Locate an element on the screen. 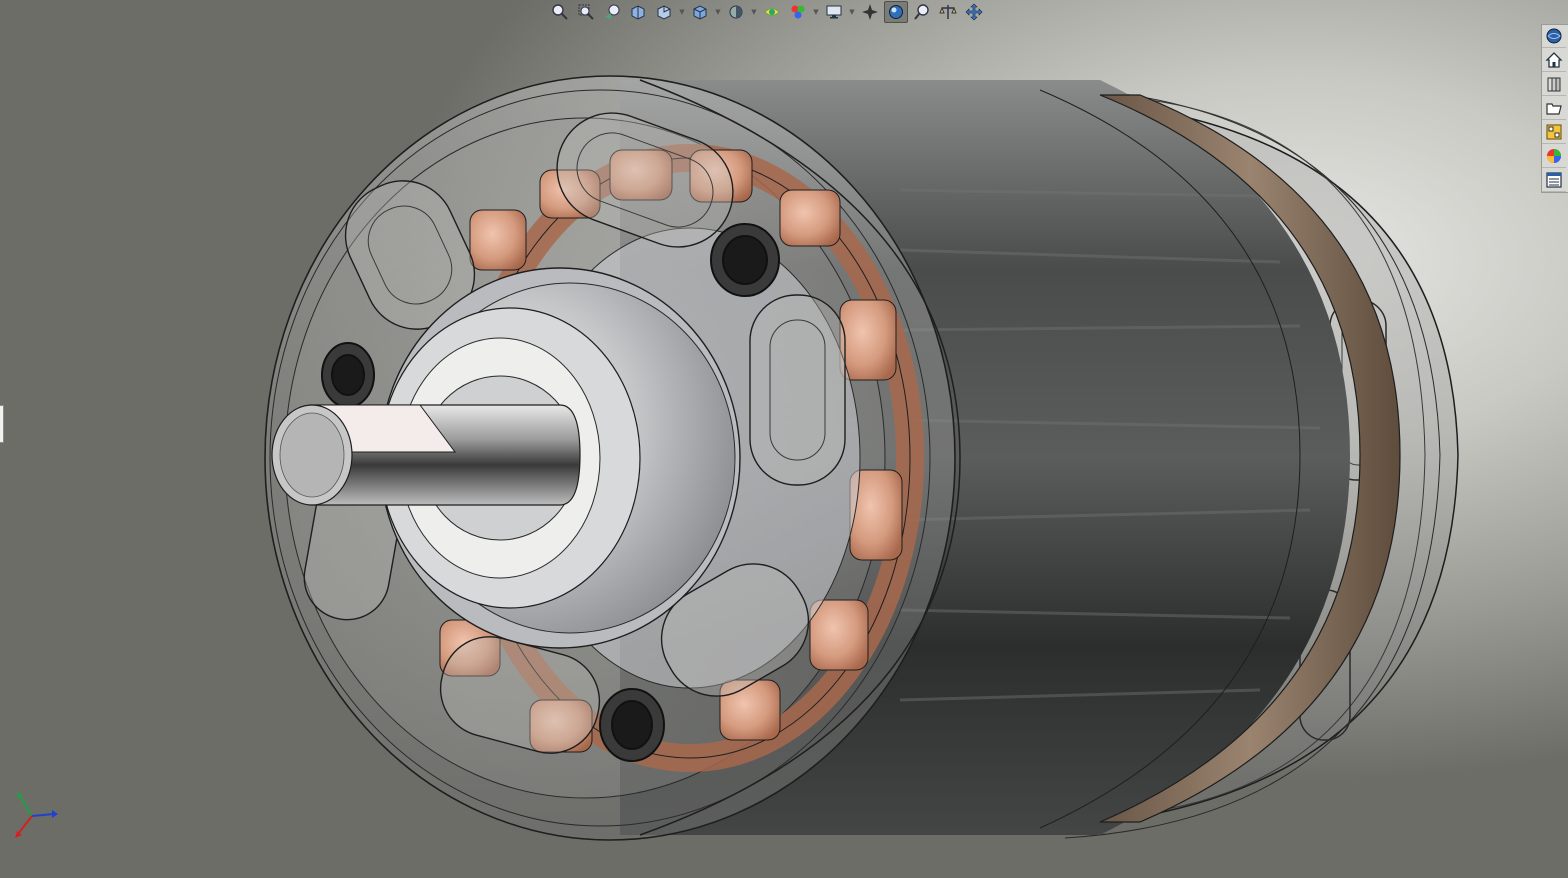 The width and height of the screenshot is (1568, 878). edit-appearance-button is located at coordinates (798, 12).